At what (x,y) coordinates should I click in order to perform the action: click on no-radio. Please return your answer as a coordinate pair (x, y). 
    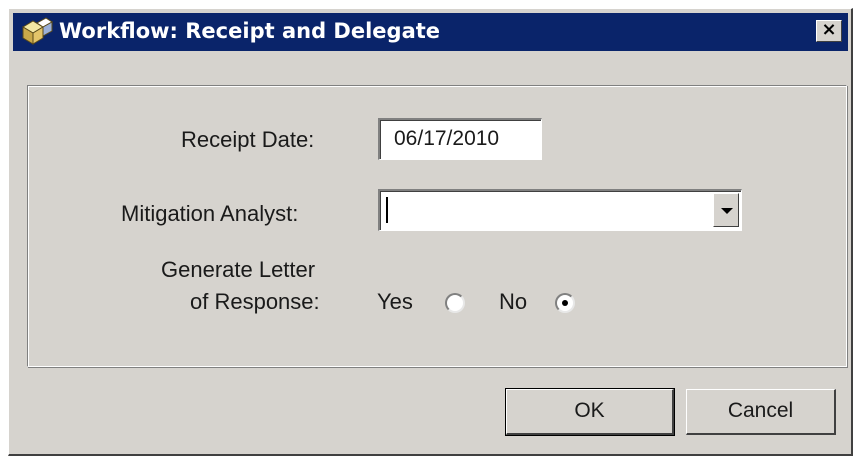
    Looking at the image, I should click on (565, 303).